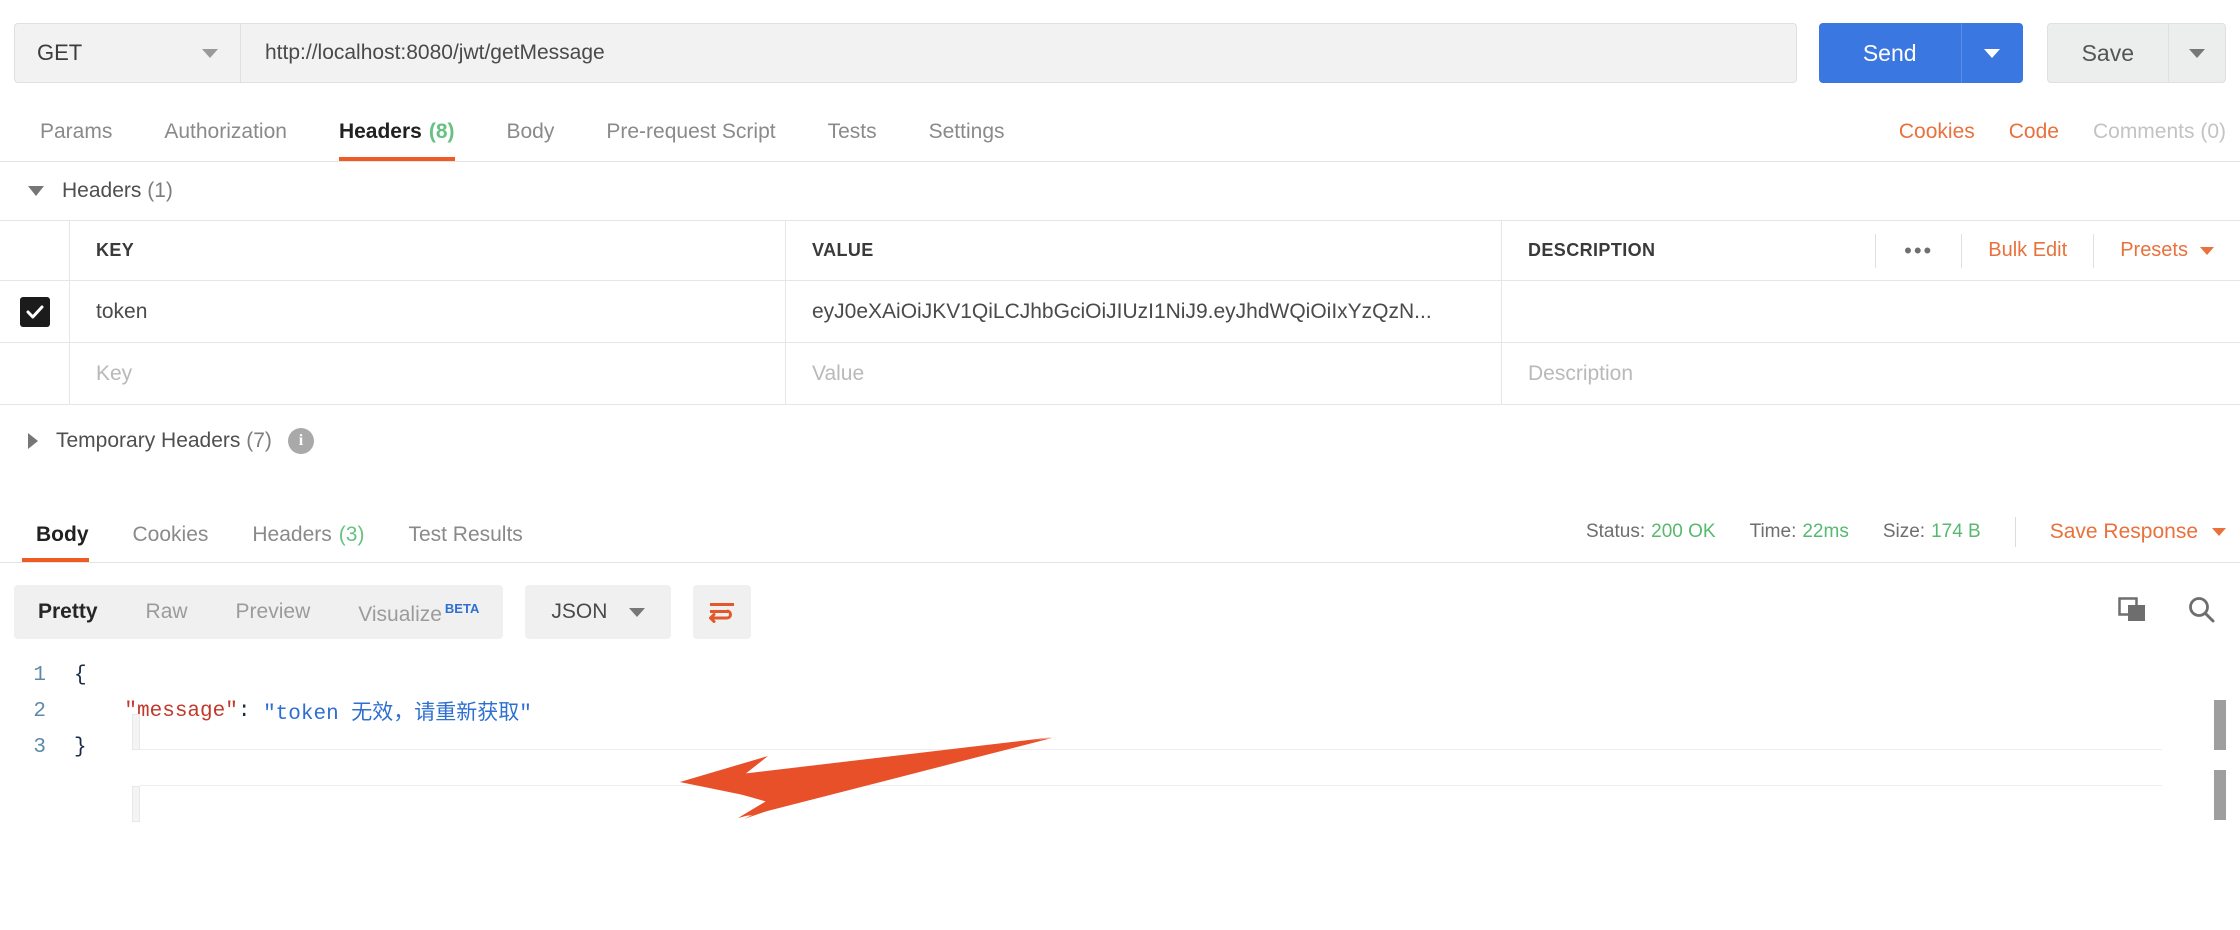 The image size is (2240, 930). What do you see at coordinates (2034, 132) in the screenshot?
I see `code-link: Code` at bounding box center [2034, 132].